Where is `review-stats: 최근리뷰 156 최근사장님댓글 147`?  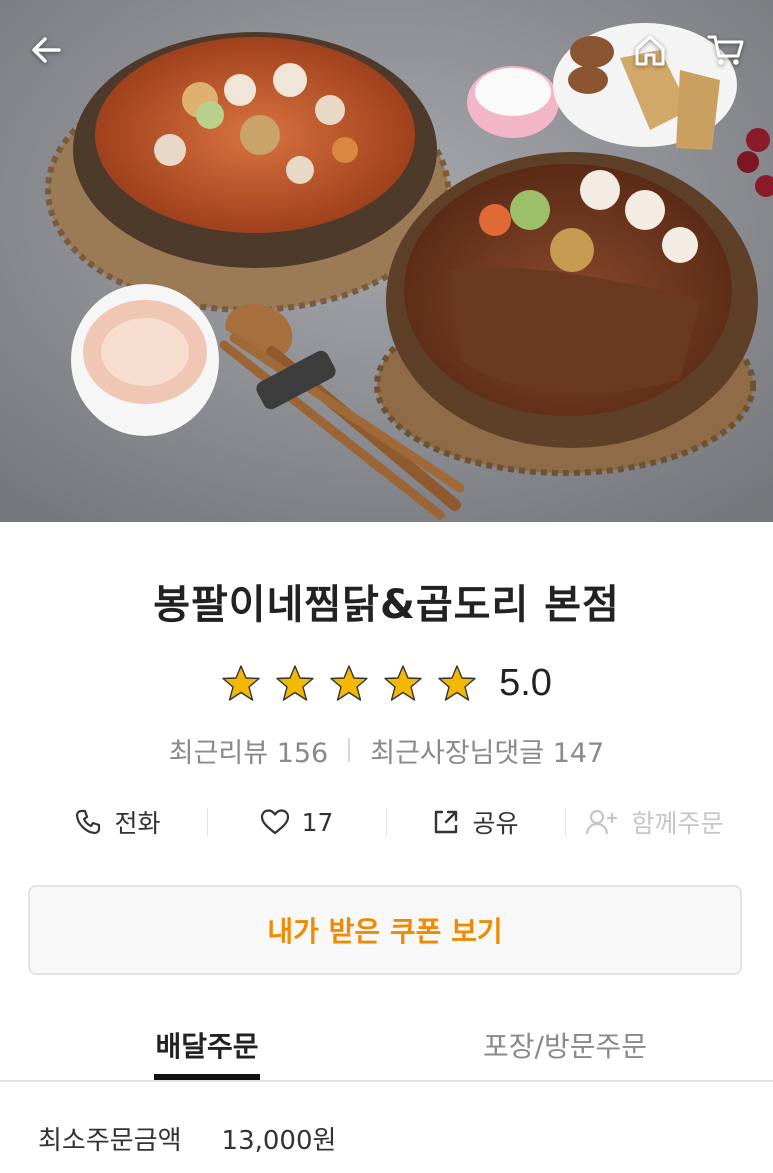 review-stats: 최근리뷰 156 최근사장님댓글 147 is located at coordinates (386, 750).